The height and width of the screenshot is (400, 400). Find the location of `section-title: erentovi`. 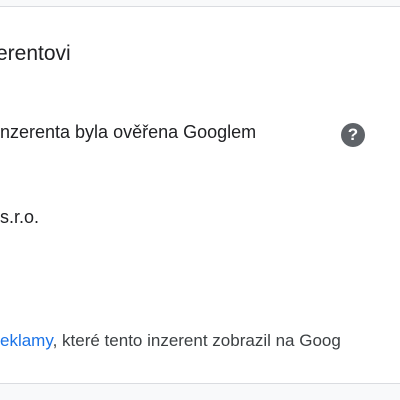

section-title: erentovi is located at coordinates (35, 53).